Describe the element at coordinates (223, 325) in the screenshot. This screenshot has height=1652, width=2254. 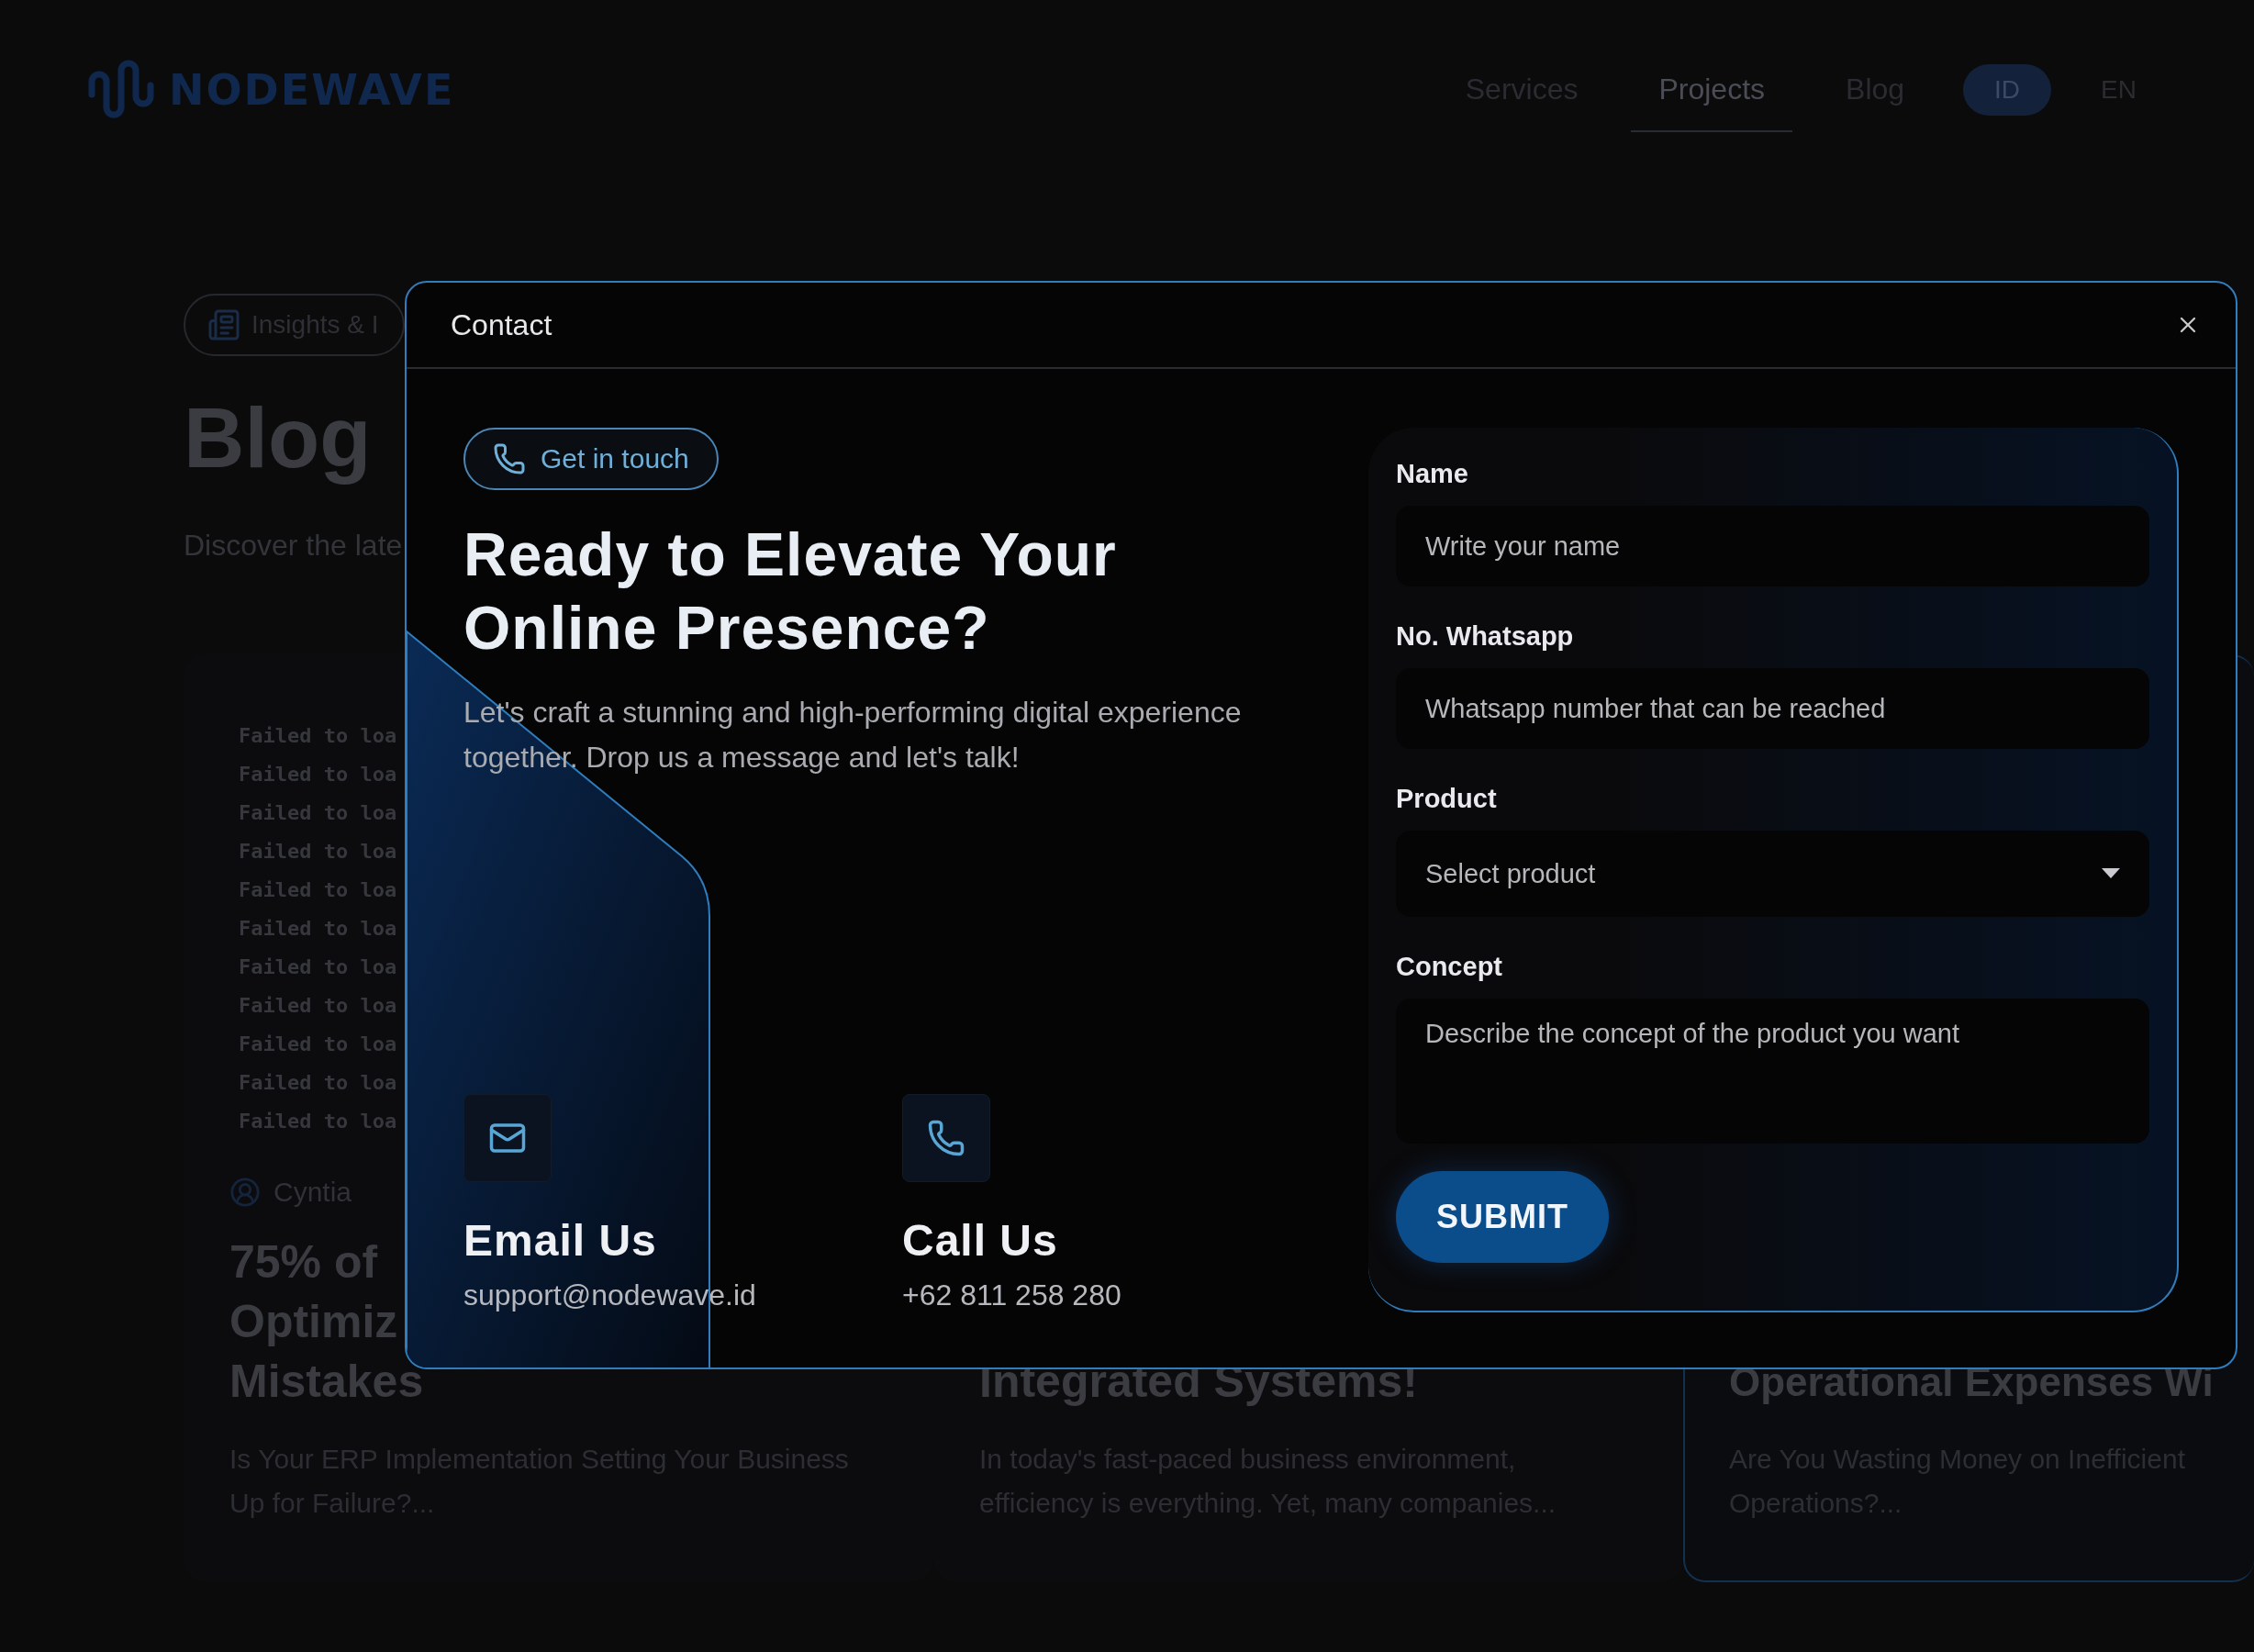
I see `newspaper-icon` at that location.